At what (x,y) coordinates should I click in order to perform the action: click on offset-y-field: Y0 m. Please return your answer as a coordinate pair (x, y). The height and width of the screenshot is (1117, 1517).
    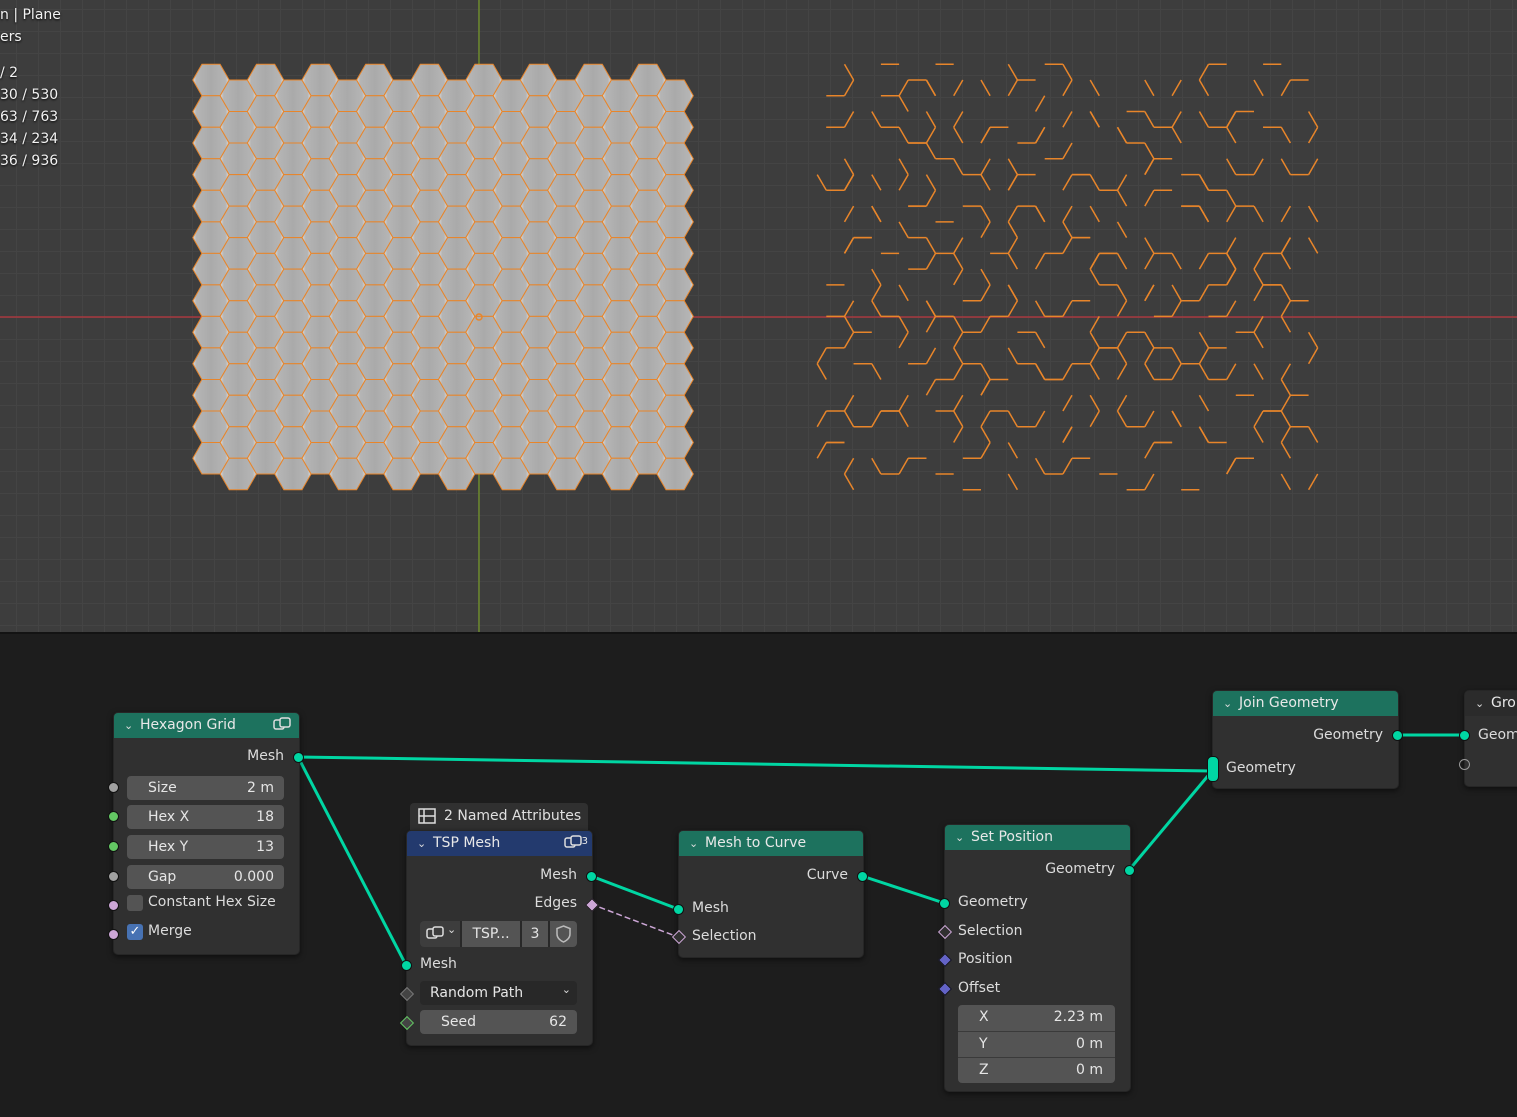
    Looking at the image, I should click on (1036, 1043).